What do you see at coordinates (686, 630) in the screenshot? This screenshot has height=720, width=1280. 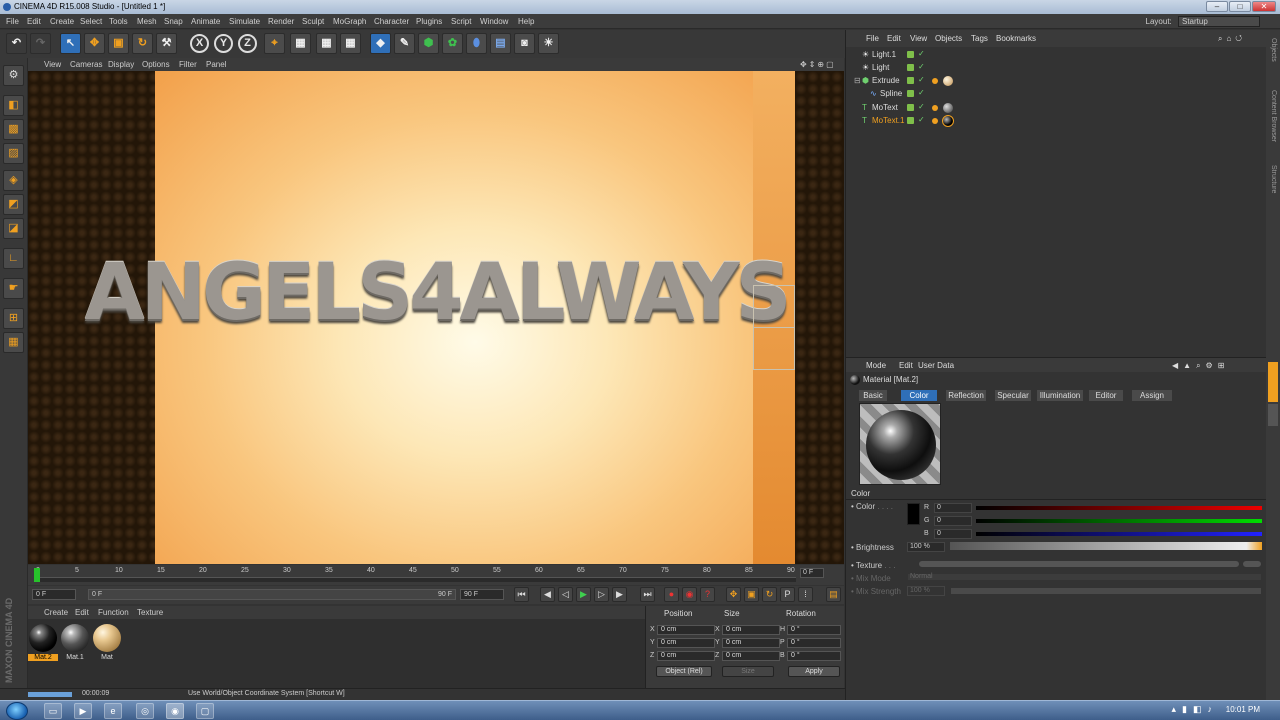 I see `pos-x-field: 0 cm` at bounding box center [686, 630].